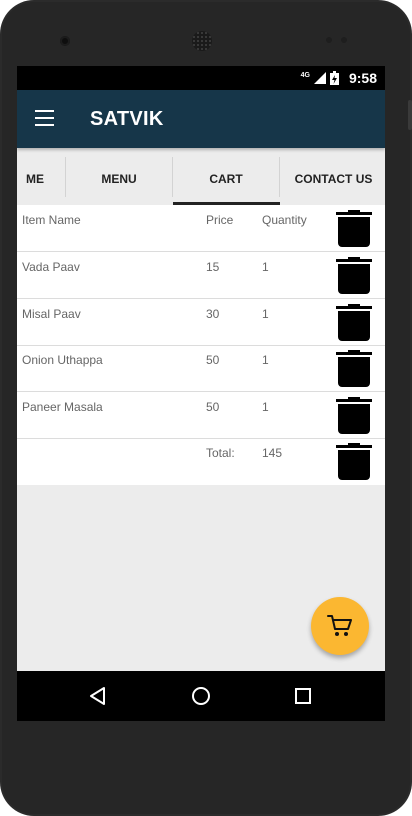 This screenshot has width=412, height=816. I want to click on status-bar: 4G 9:58, so click(201, 78).